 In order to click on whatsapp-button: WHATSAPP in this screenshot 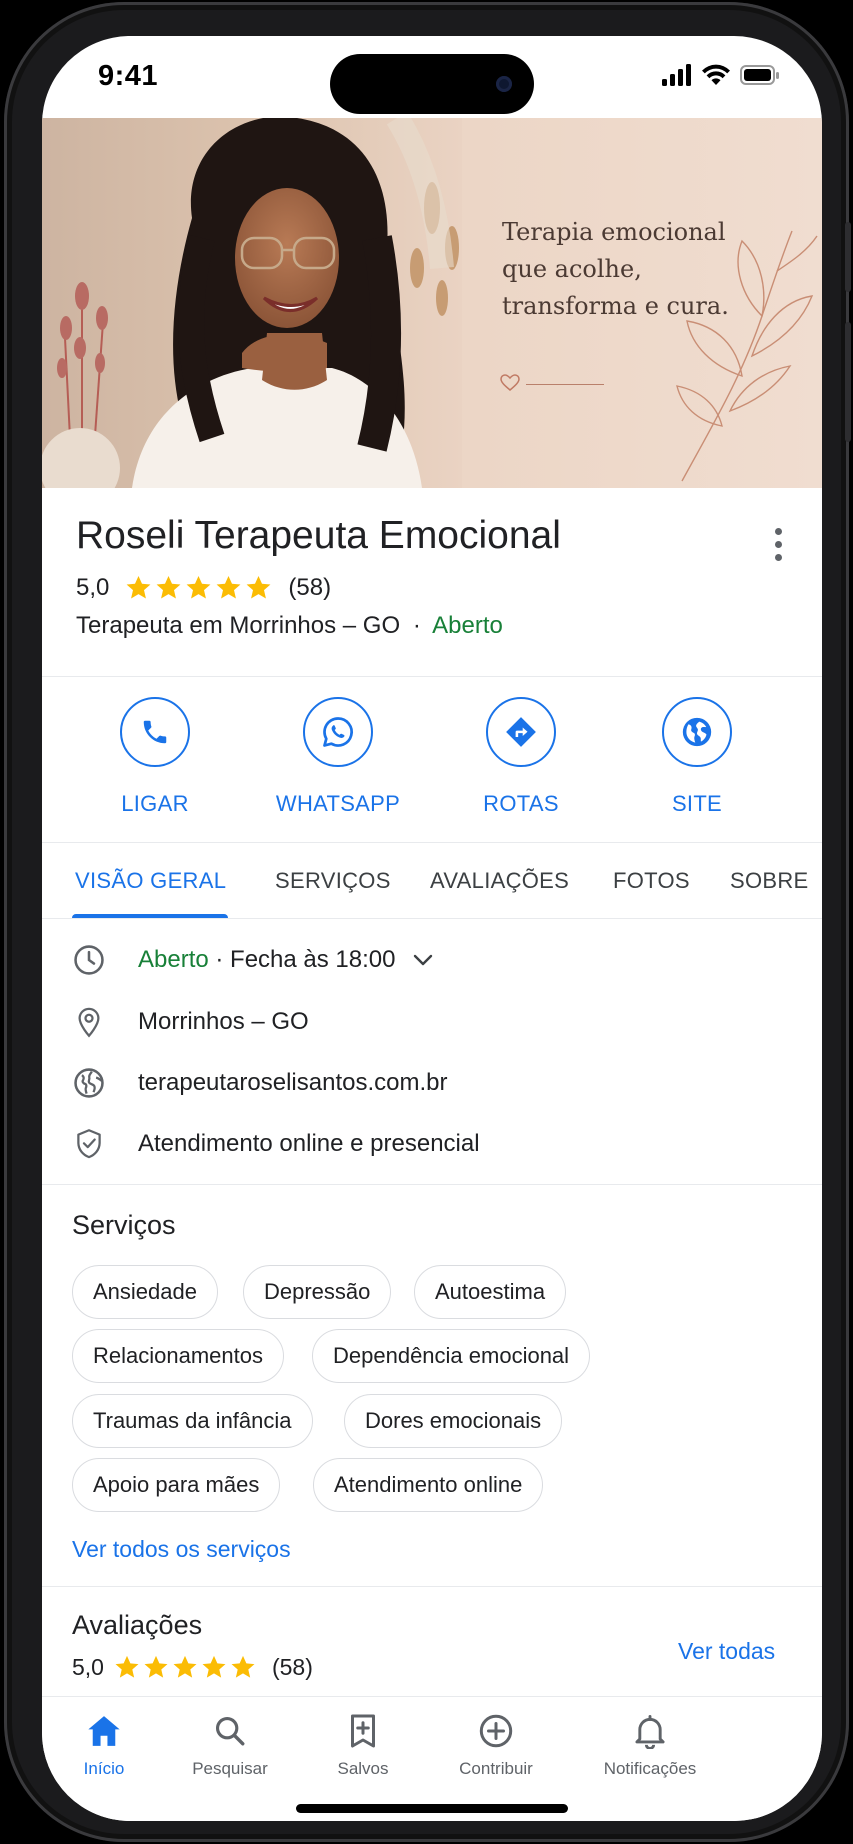, I will do `click(338, 757)`.